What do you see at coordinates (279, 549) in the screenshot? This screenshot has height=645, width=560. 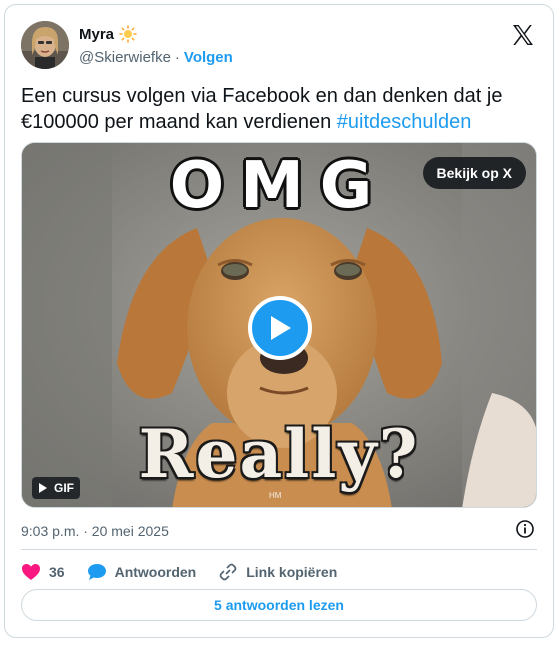 I see `divider` at bounding box center [279, 549].